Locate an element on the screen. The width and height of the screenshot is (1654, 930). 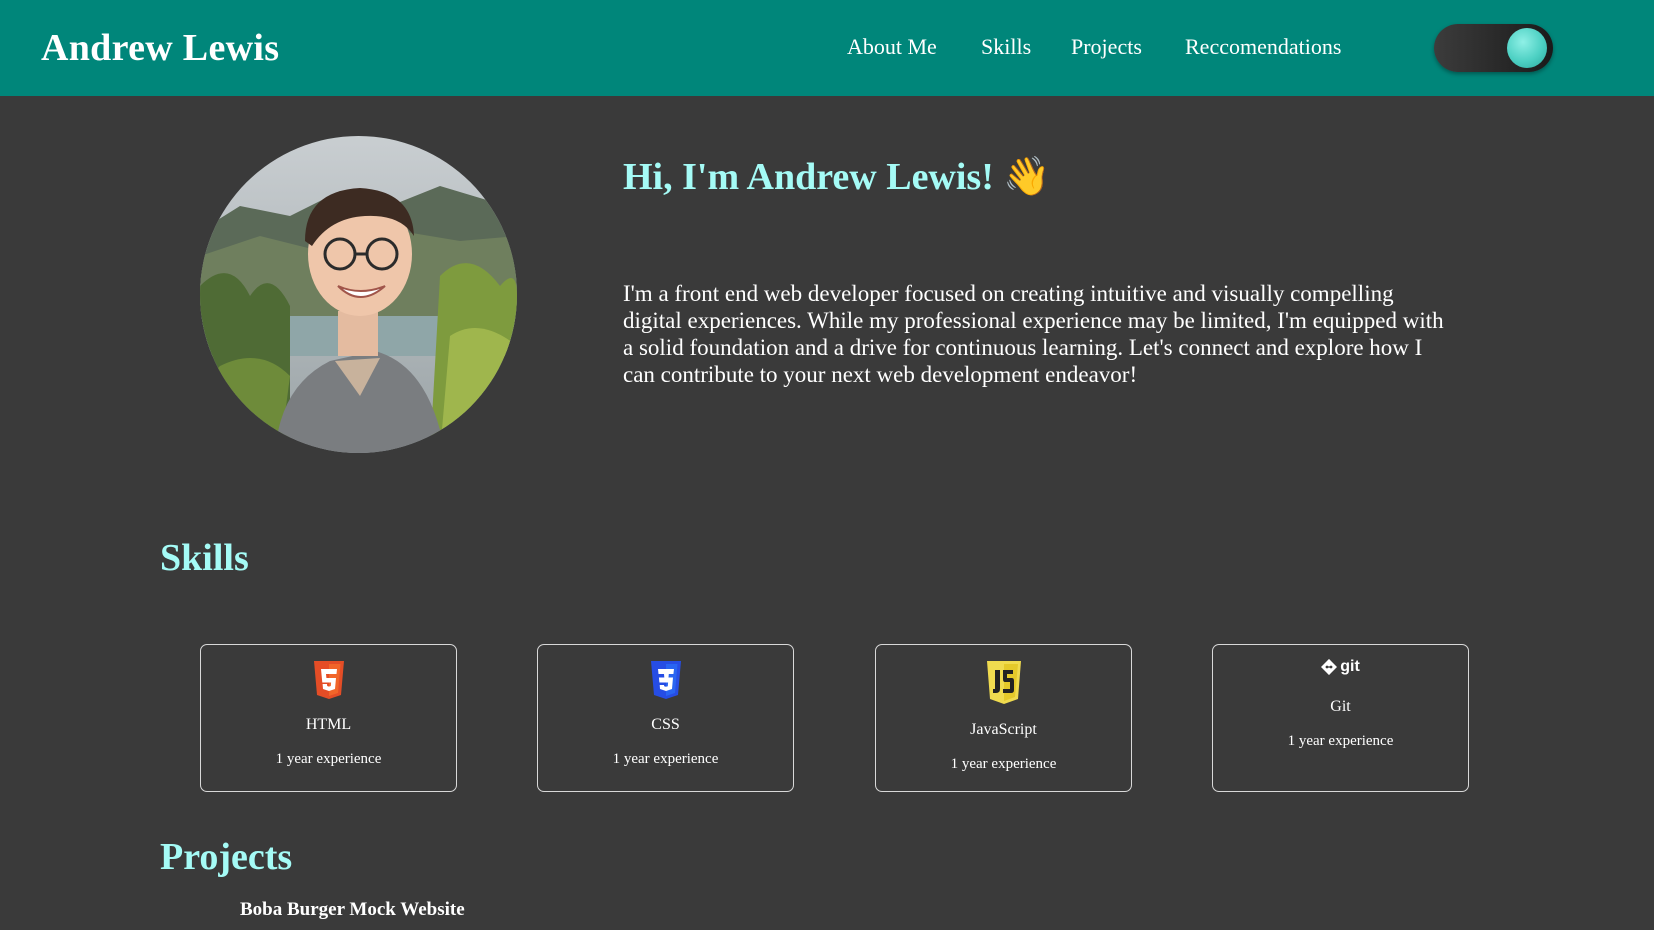
nav-skills: Skills is located at coordinates (1006, 47).